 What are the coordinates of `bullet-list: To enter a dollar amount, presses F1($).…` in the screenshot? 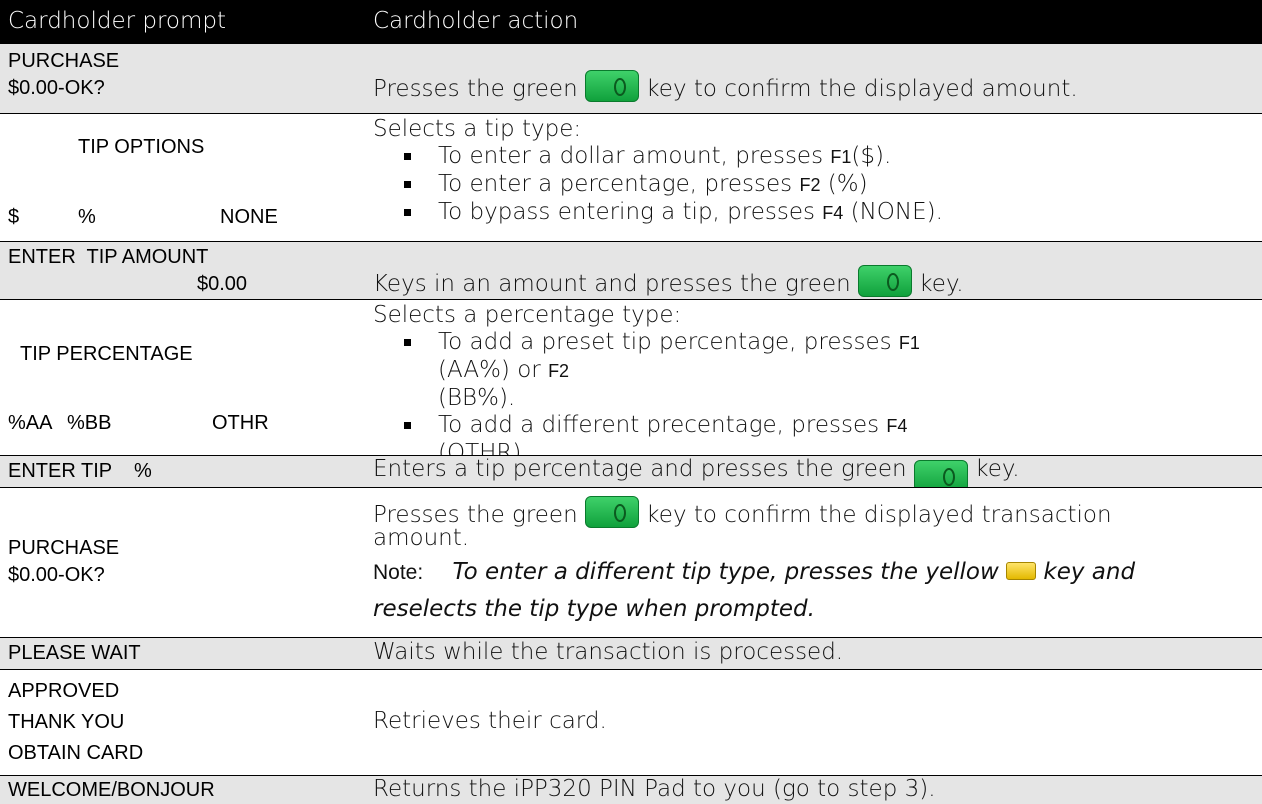 It's located at (670, 185).